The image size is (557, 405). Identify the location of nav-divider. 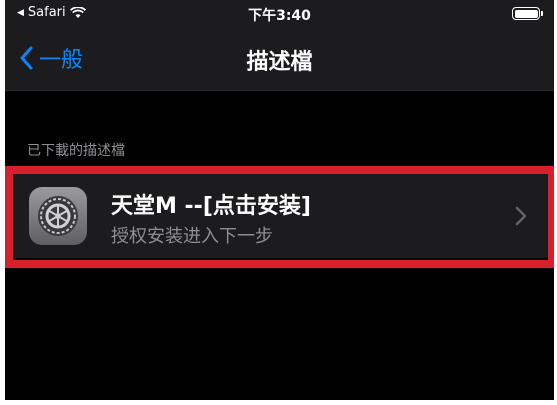
(279, 90).